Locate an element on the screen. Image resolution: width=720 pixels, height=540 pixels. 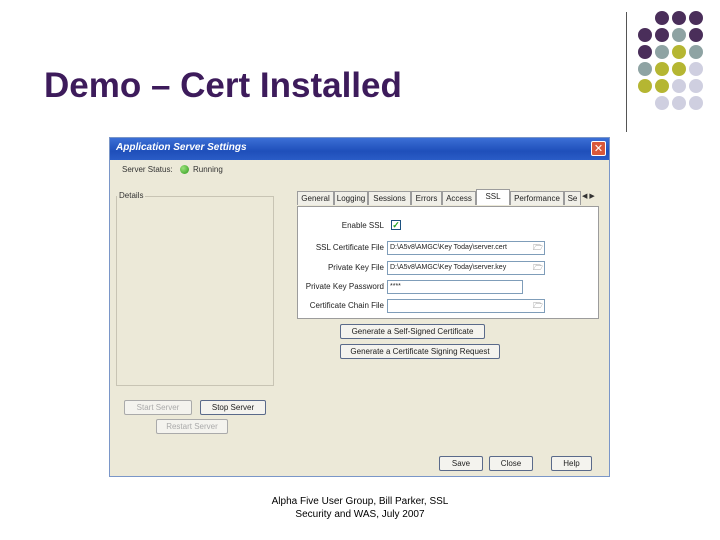
chain-file-label: Certificate Chain File is located at coordinates (346, 305).